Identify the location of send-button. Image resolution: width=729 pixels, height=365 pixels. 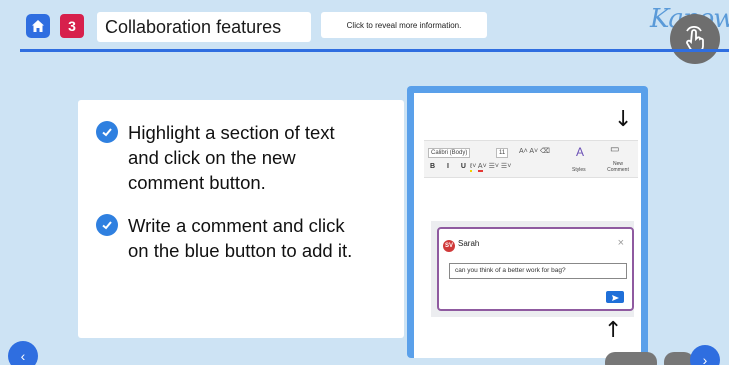
(615, 297).